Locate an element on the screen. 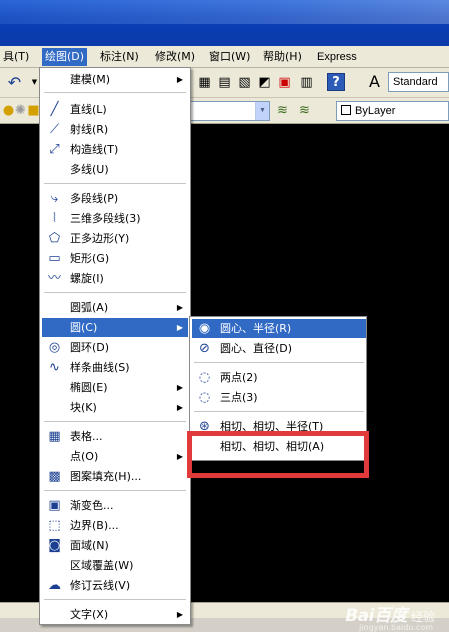 The width and height of the screenshot is (449, 632). menu-item-label: 点(O) is located at coordinates (84, 456).